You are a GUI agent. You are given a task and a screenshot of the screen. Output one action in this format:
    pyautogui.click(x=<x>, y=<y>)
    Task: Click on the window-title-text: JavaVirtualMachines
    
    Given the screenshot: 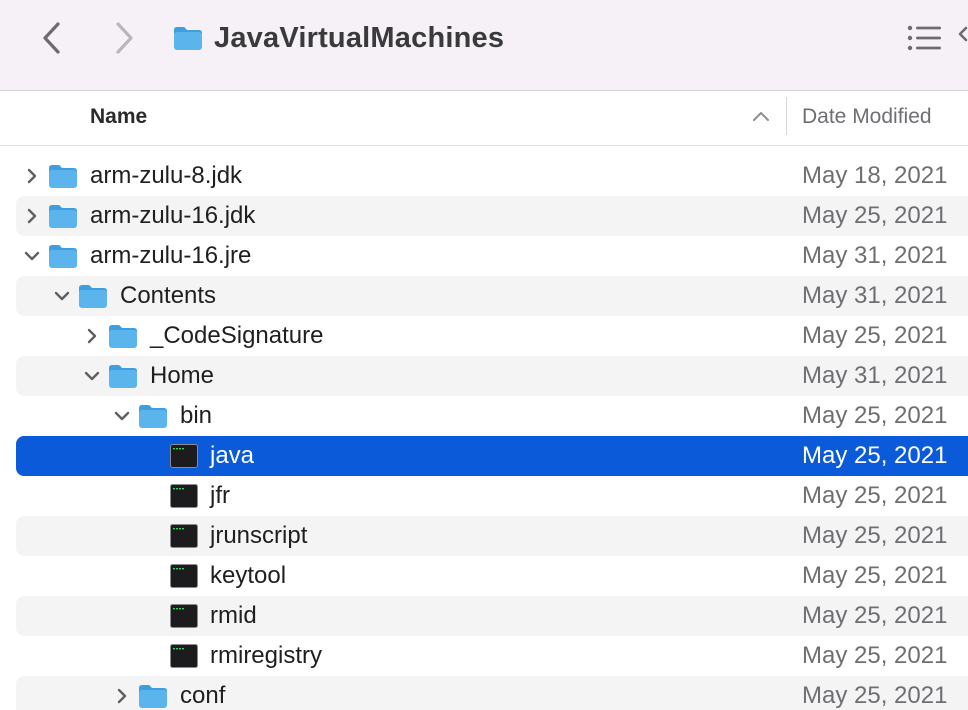 What is the action you would take?
    pyautogui.click(x=359, y=37)
    